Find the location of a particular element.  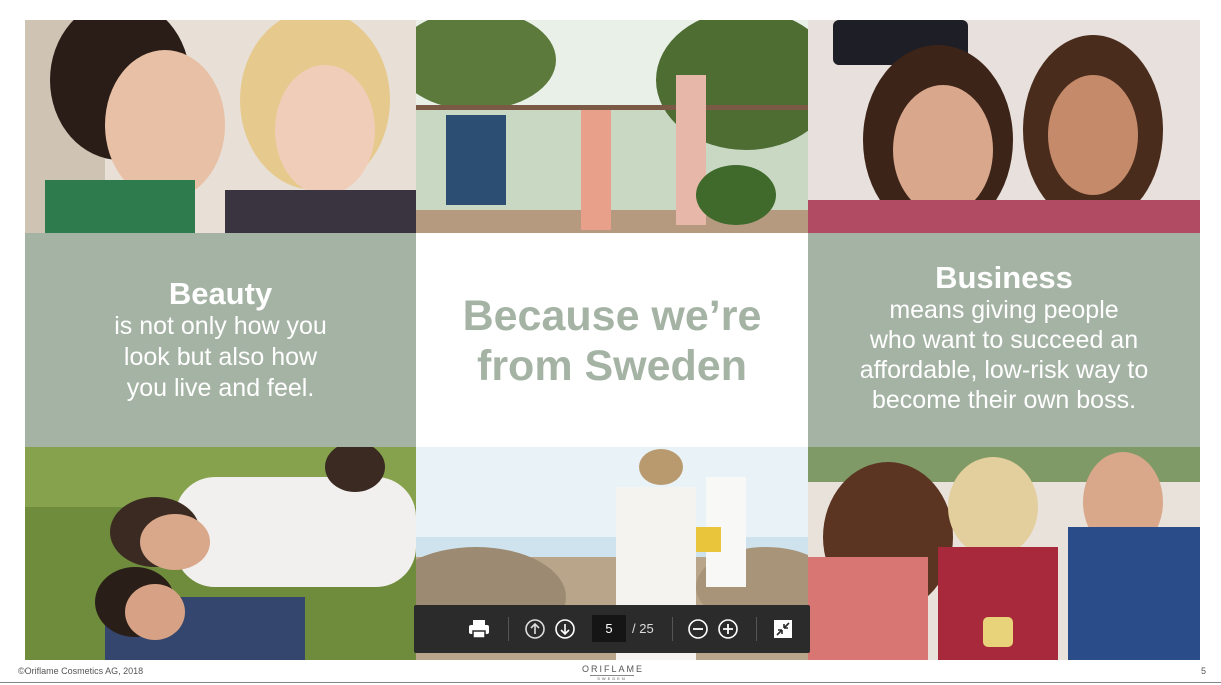

page-total-label: / 25 is located at coordinates (643, 628).